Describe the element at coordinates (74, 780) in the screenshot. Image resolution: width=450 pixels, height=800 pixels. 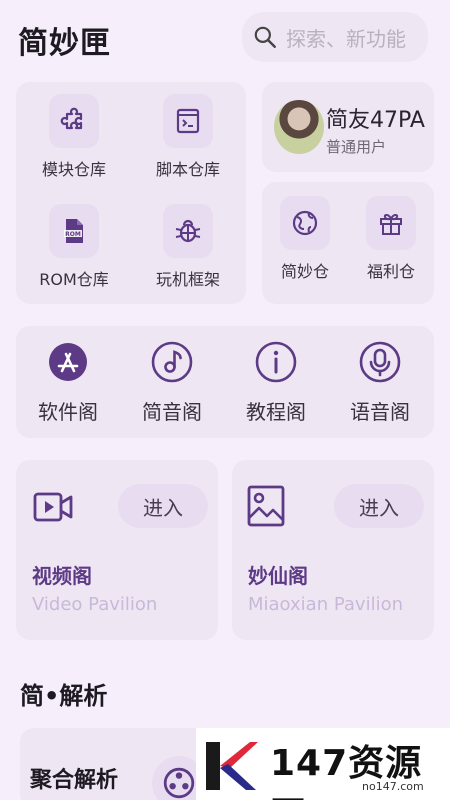
I see `card-title: 聚合解析` at that location.